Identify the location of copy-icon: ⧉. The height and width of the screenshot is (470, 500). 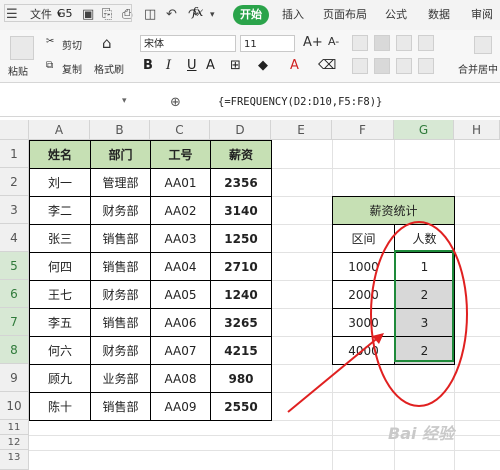
(49, 65).